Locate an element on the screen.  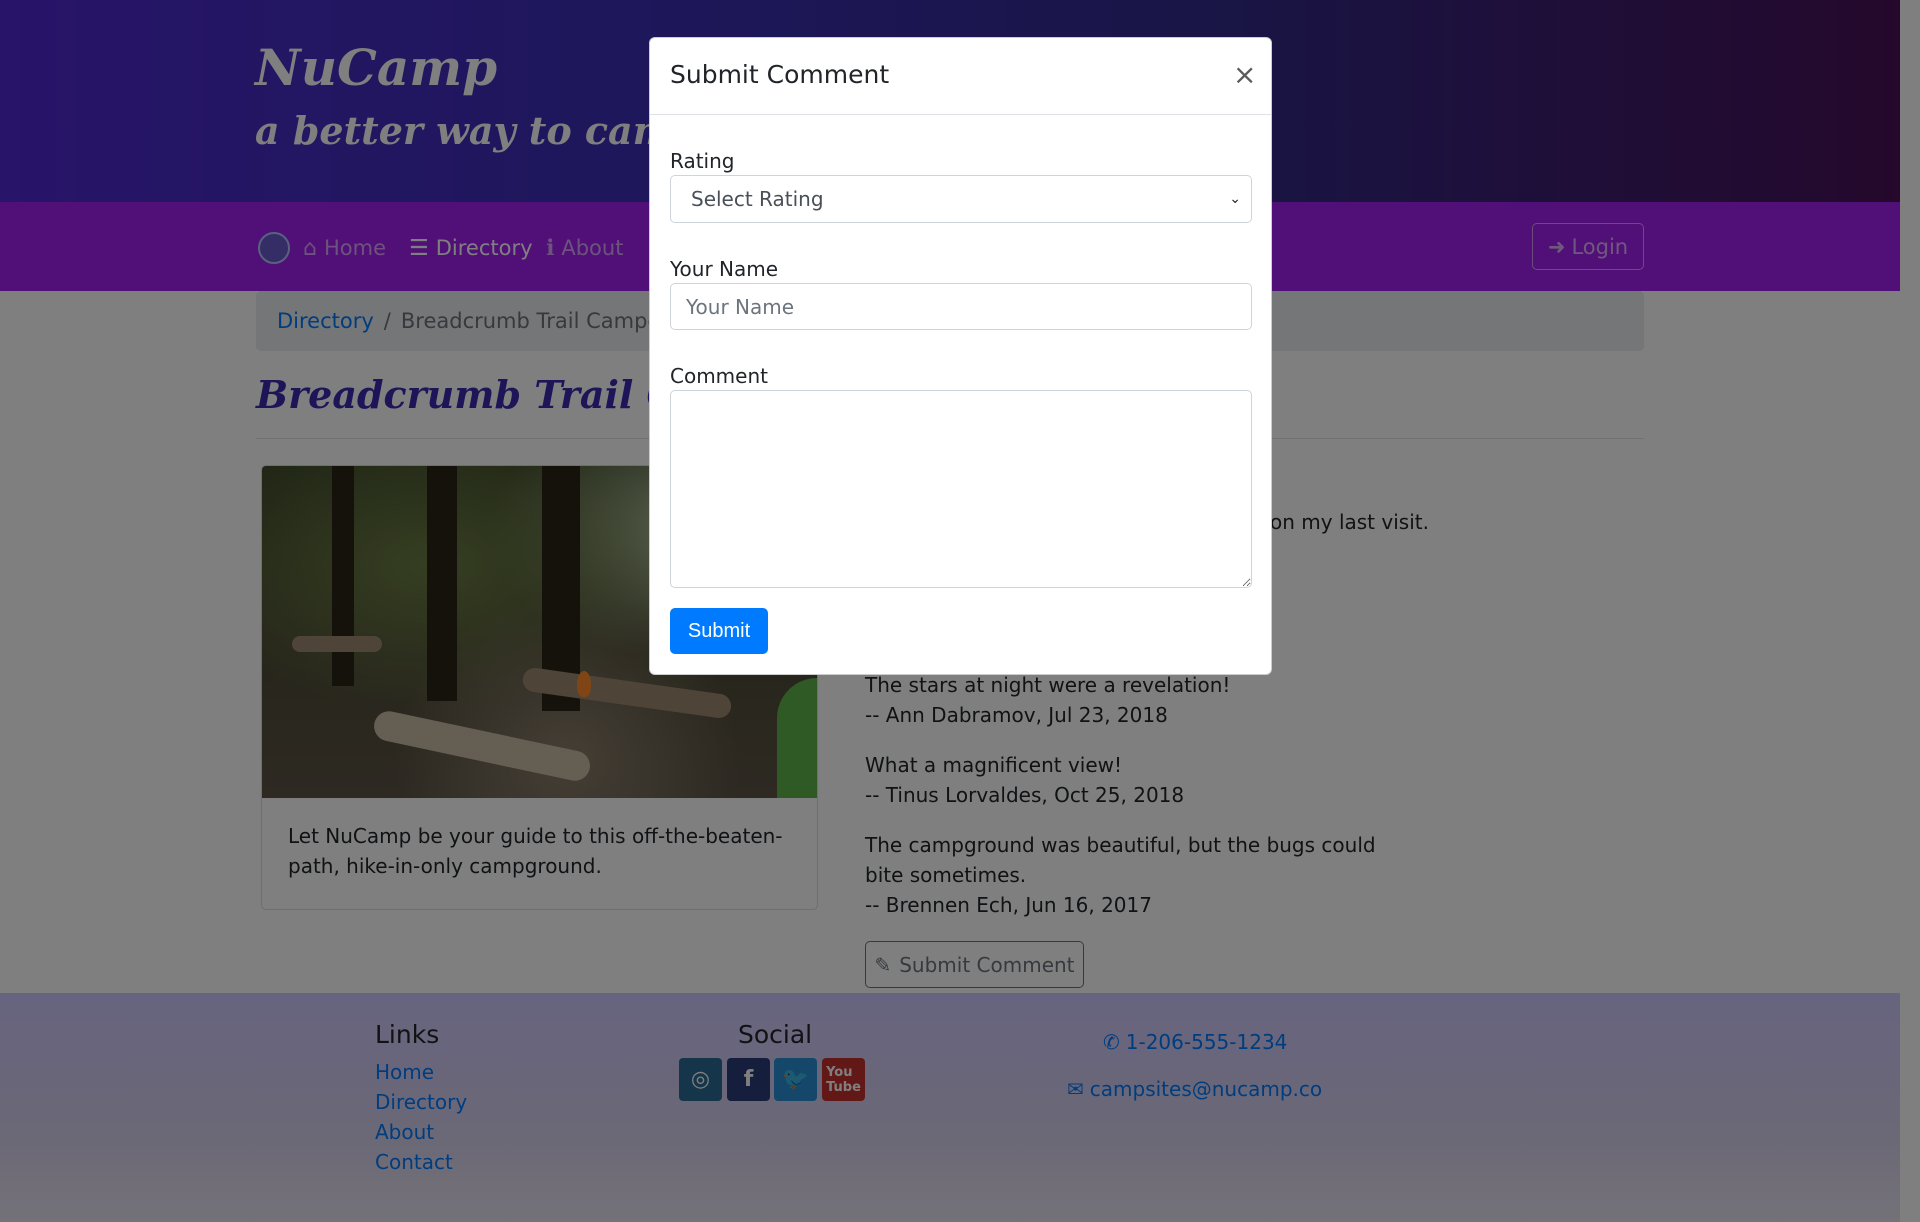
modal-title: Submit Comment is located at coordinates (780, 74).